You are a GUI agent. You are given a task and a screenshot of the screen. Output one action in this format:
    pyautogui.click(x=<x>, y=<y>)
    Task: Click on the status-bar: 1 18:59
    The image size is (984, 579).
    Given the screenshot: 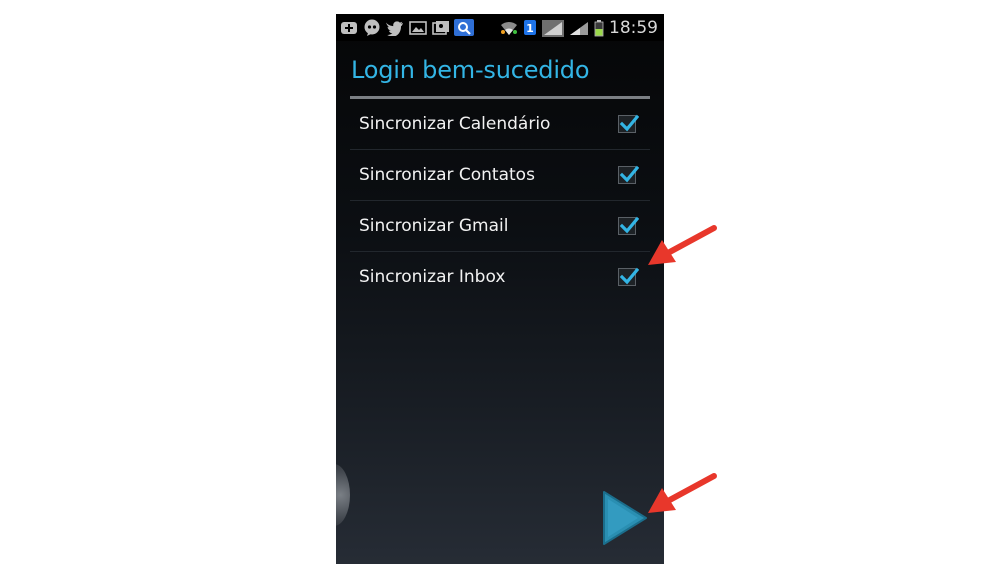 What is the action you would take?
    pyautogui.click(x=500, y=27)
    